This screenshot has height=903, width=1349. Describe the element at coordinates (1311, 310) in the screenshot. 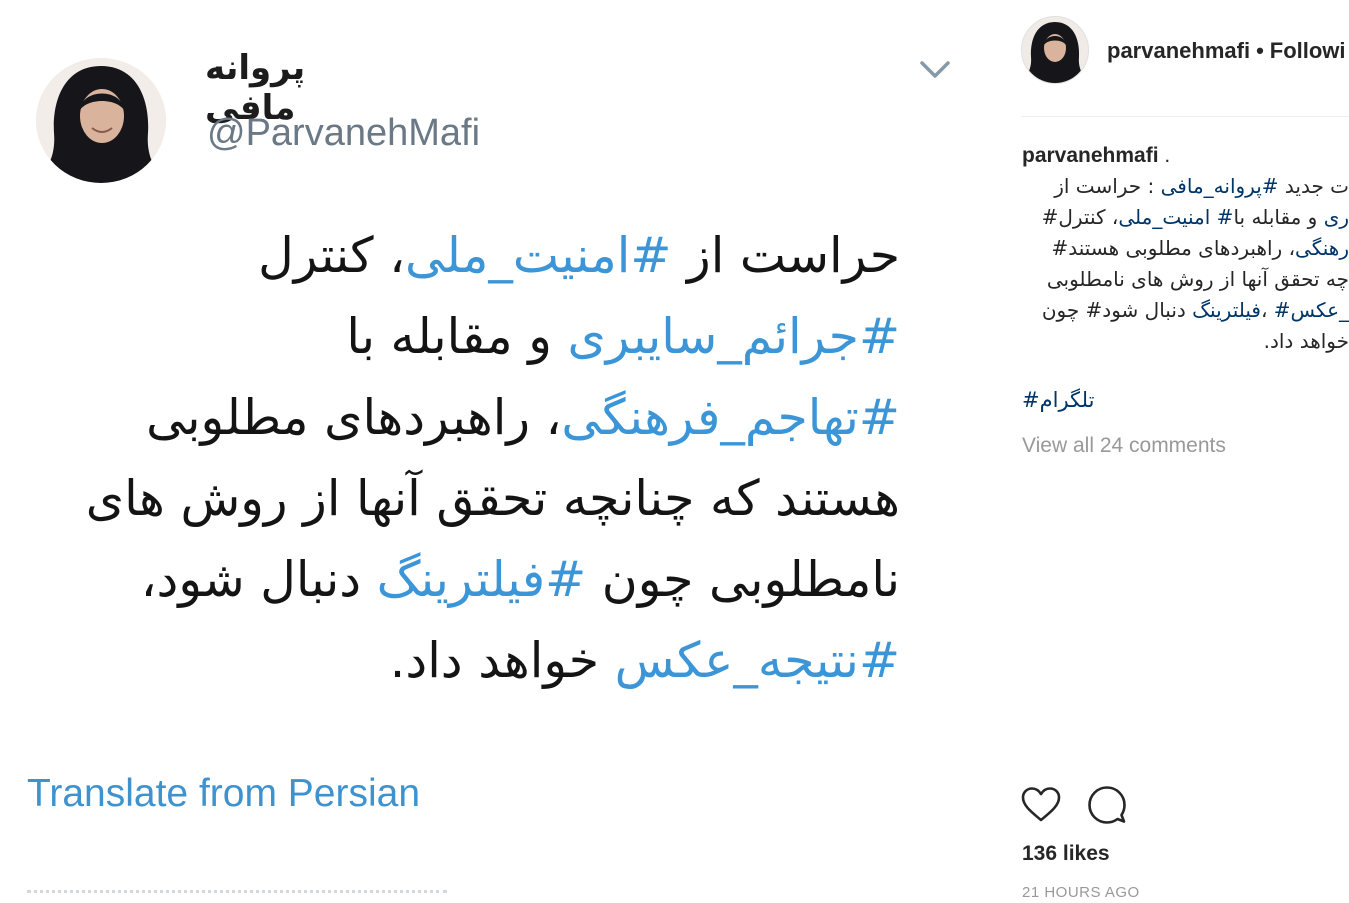

I see `hashtag-link: _عکس#` at that location.